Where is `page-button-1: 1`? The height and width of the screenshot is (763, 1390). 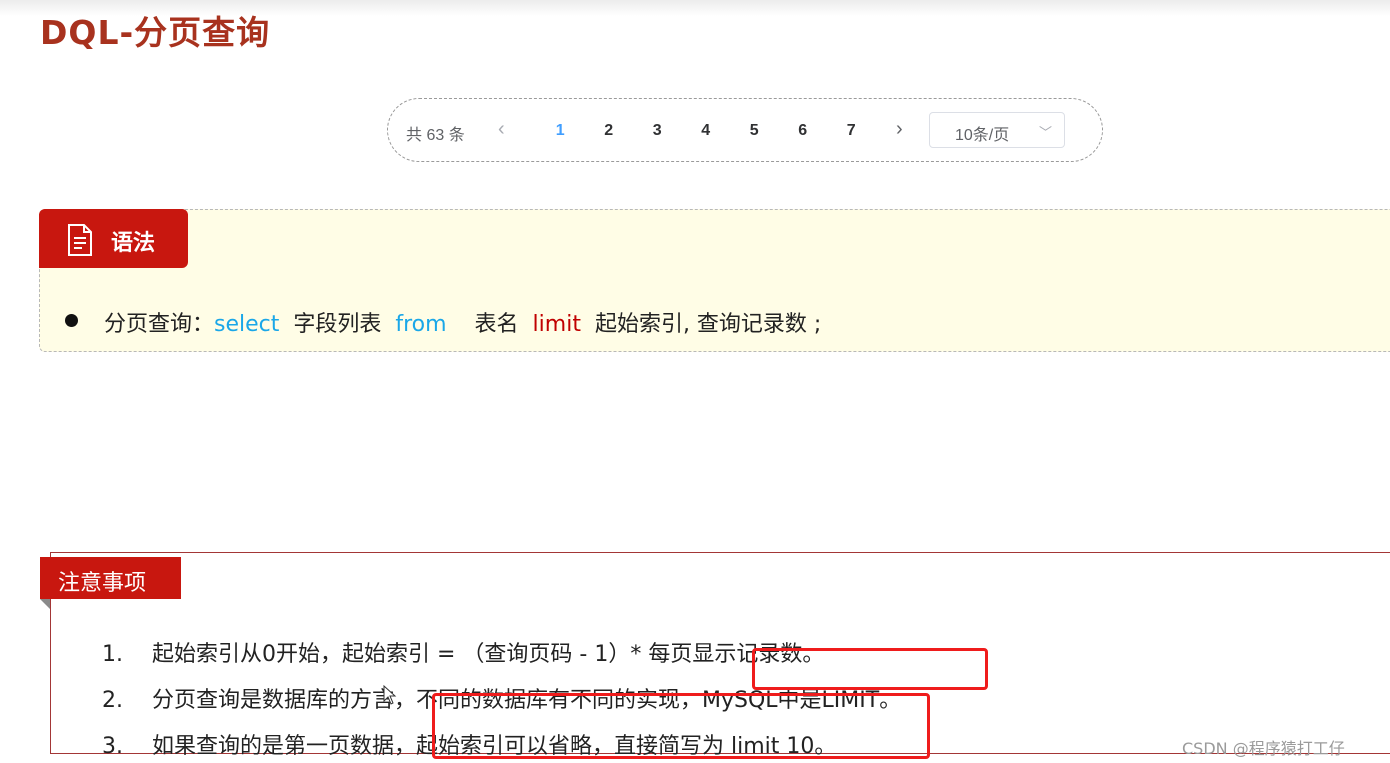
page-button-1: 1 is located at coordinates (560, 131).